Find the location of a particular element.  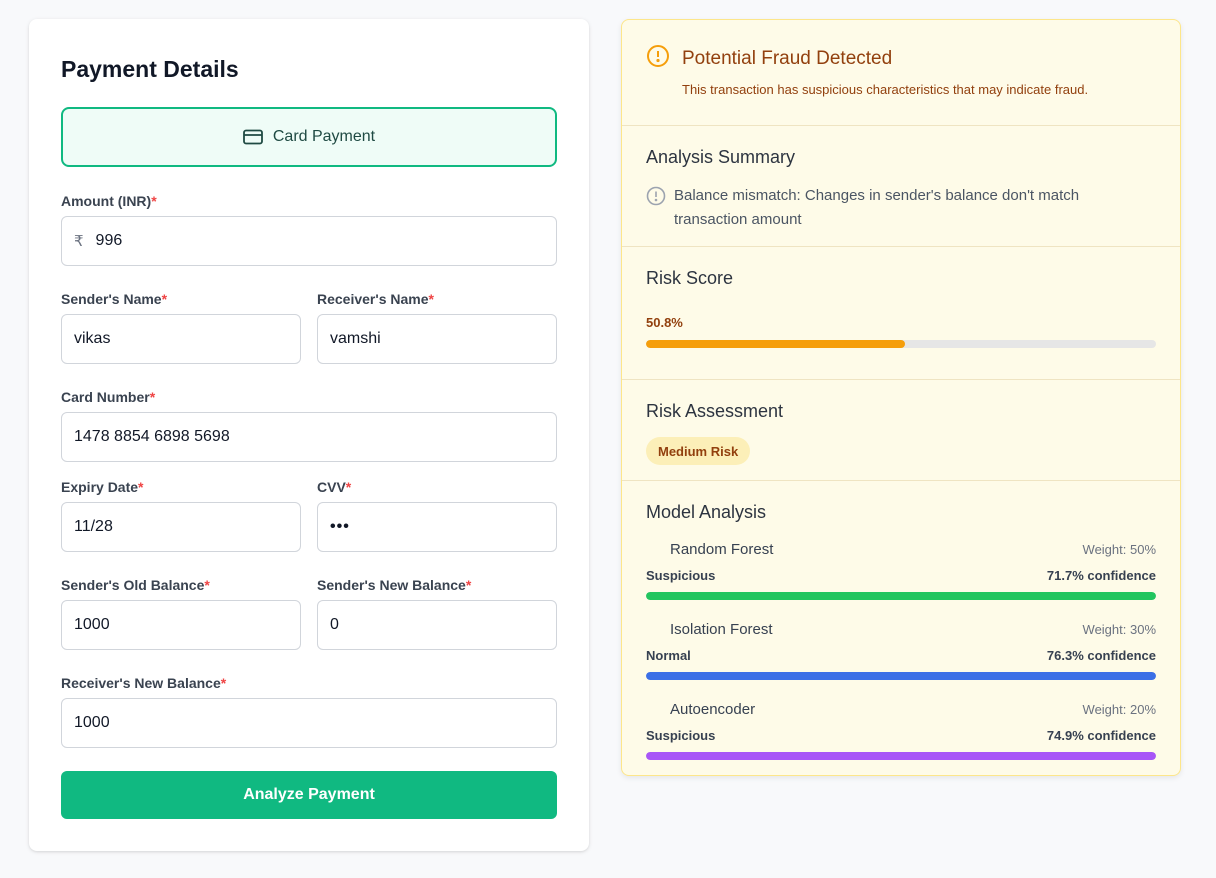

receiver-new-balance-input: 1000 is located at coordinates (309, 723).